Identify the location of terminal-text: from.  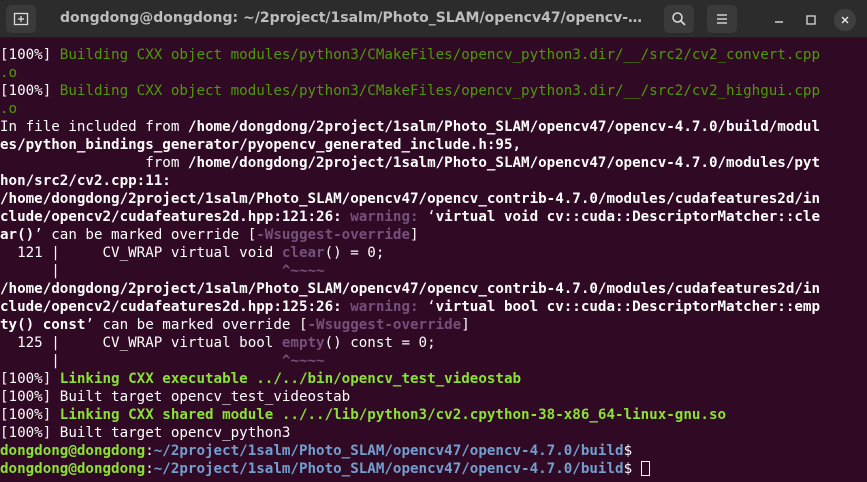
(94, 163).